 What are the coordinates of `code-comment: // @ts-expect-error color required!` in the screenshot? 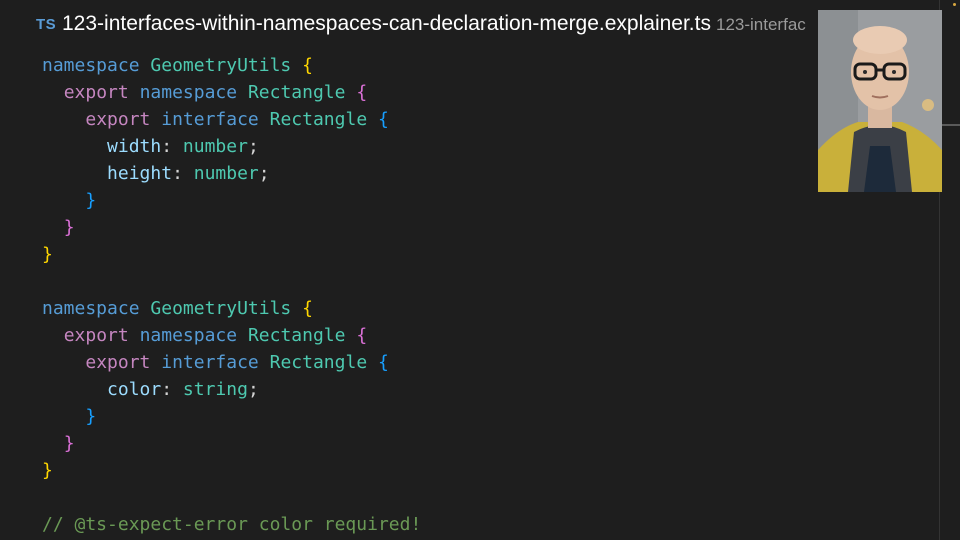 It's located at (232, 524).